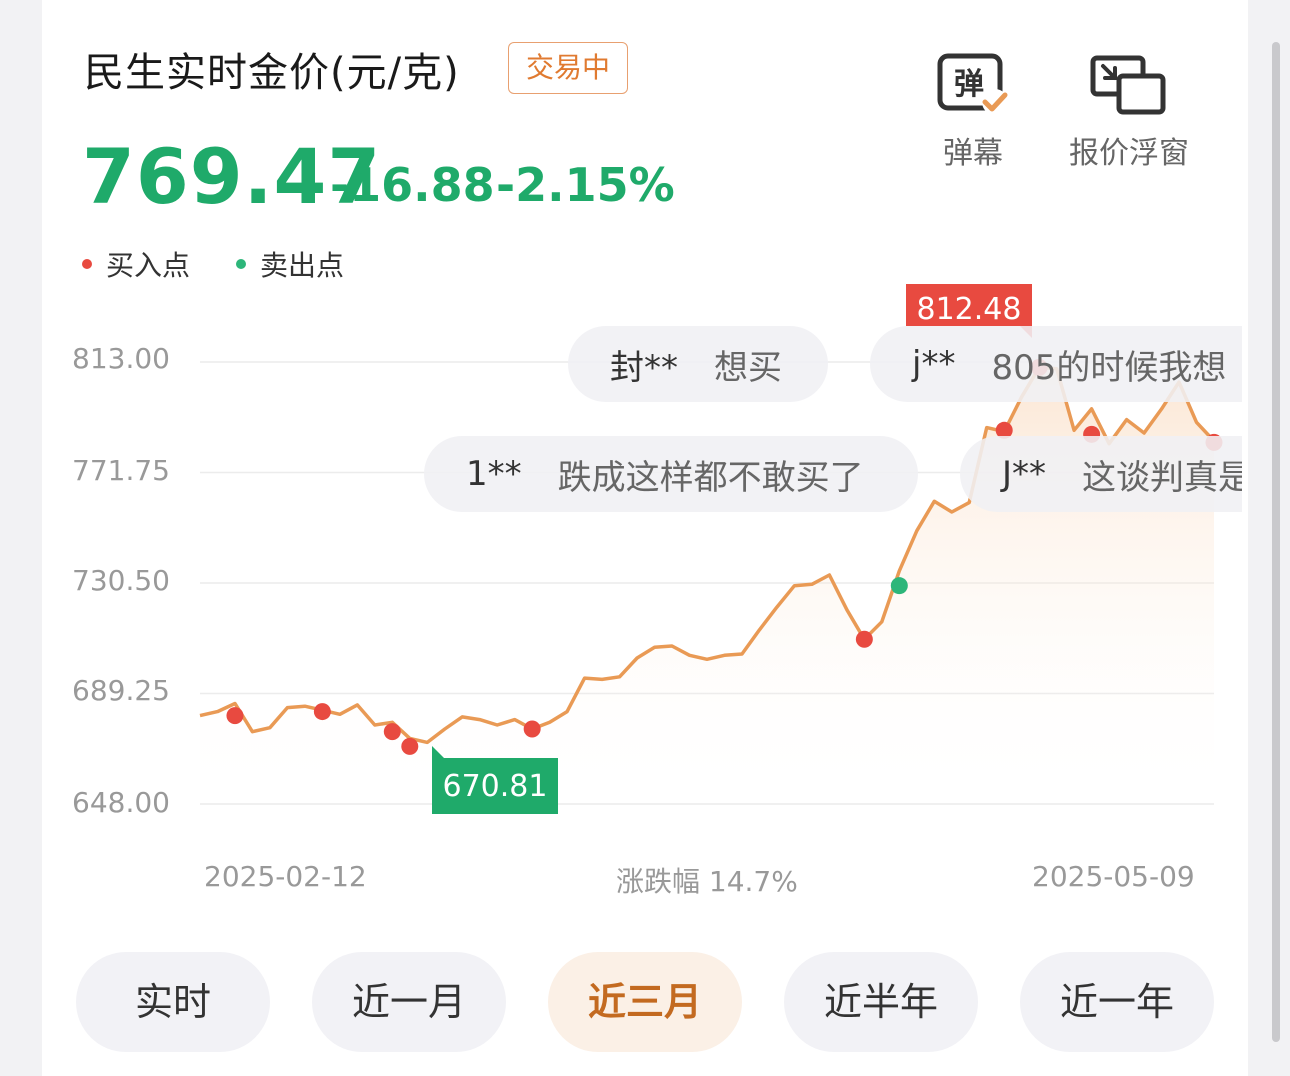 This screenshot has width=1290, height=1076. Describe the element at coordinates (121, 690) in the screenshot. I see `y-tick-label: 689.25` at that location.